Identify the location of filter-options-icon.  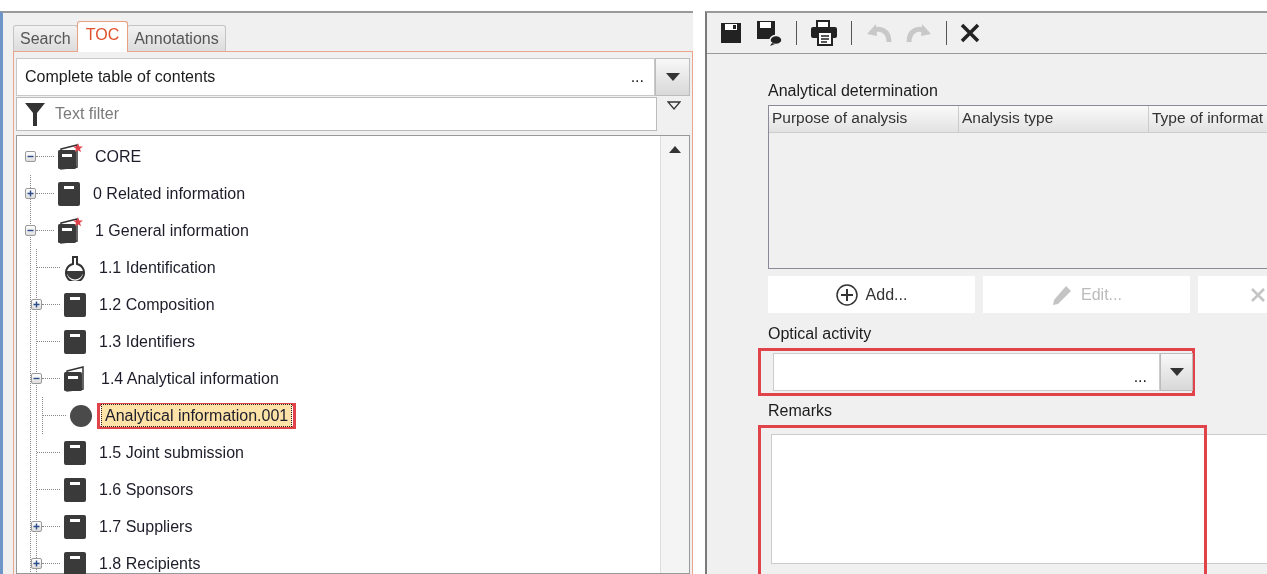
(673, 105).